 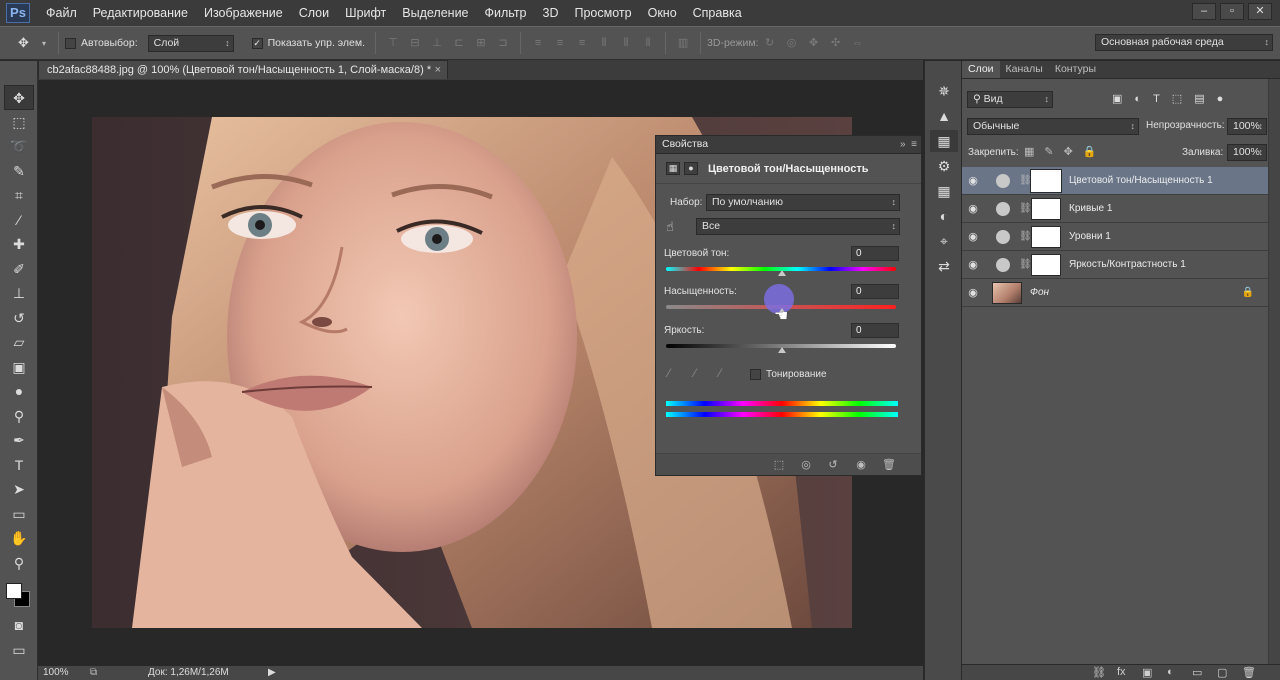 I want to click on history-brush-tool-icon: ↺, so click(x=19, y=318).